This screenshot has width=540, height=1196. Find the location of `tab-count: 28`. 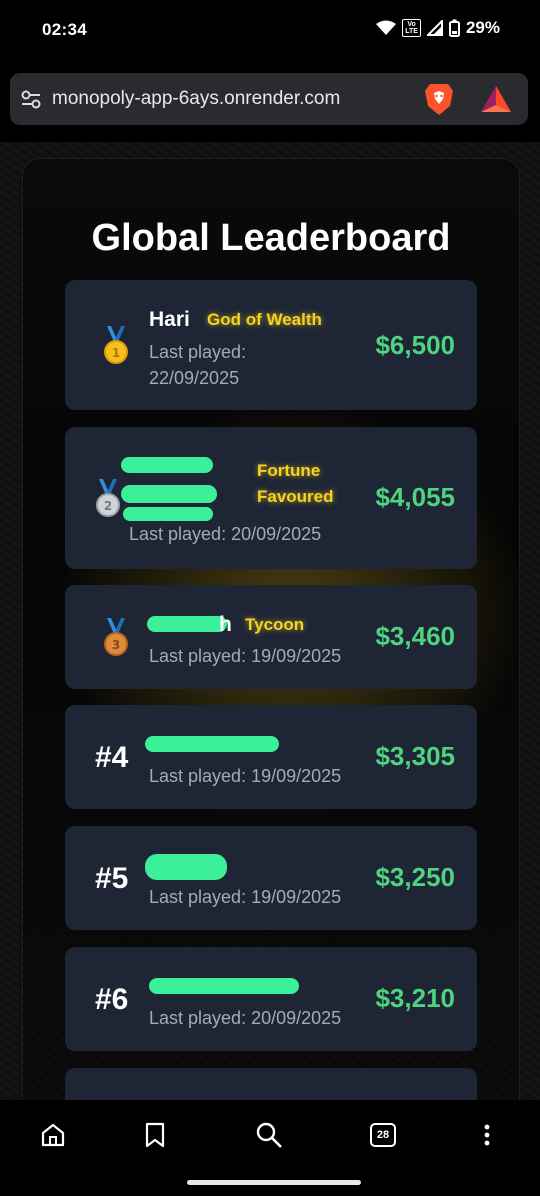

tab-count: 28 is located at coordinates (383, 1135).